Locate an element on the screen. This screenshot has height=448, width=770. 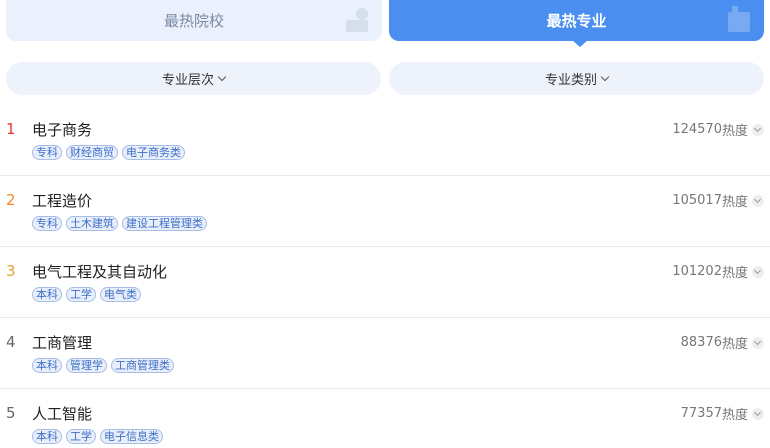
major-category-dropdown: 专业类别 is located at coordinates (576, 78).